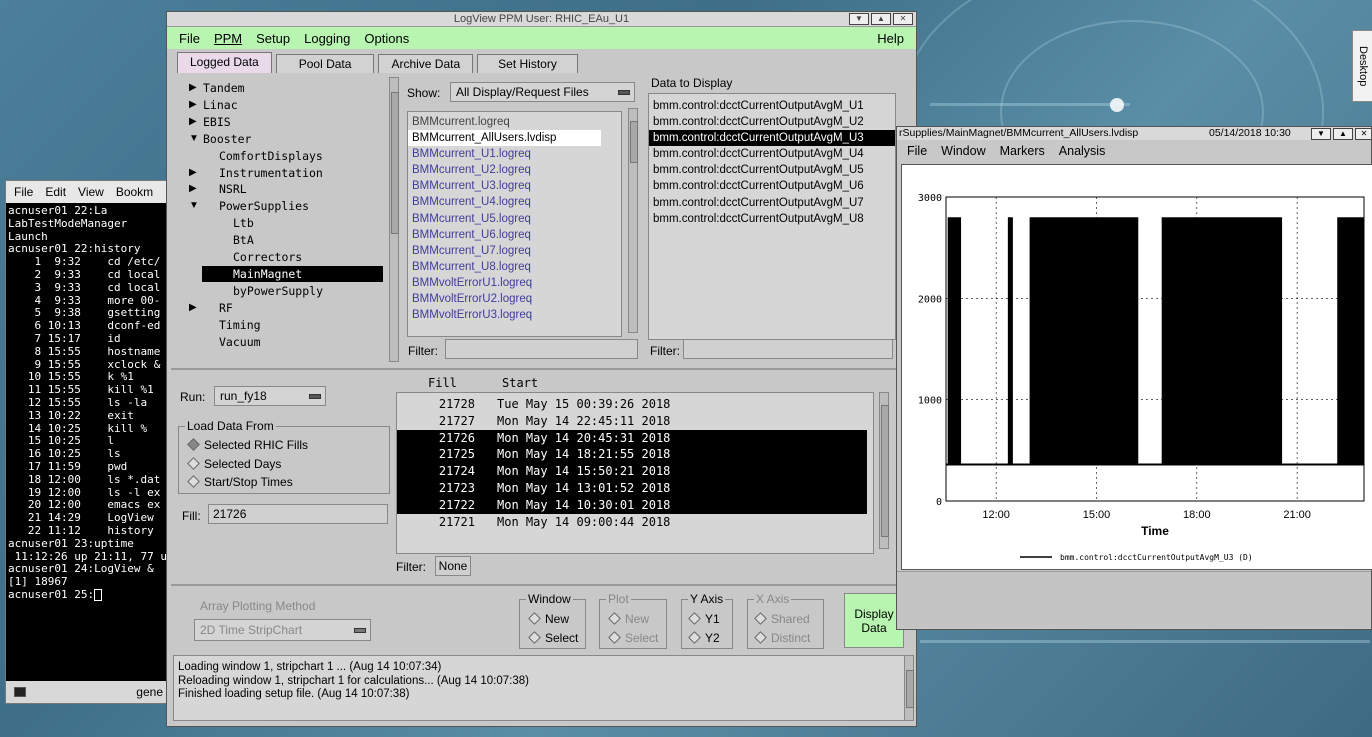 The image size is (1372, 737). What do you see at coordinates (426, 63) in the screenshot?
I see `tab-archive-data: Archive Data` at bounding box center [426, 63].